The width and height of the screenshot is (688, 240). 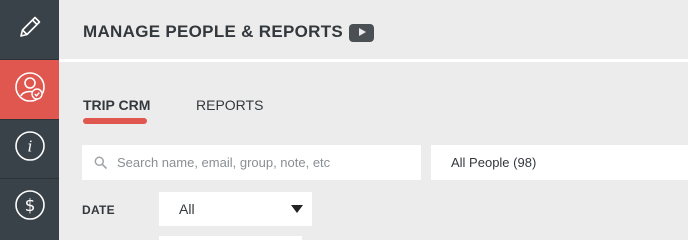 I want to click on user-check-icon, so click(x=30, y=89).